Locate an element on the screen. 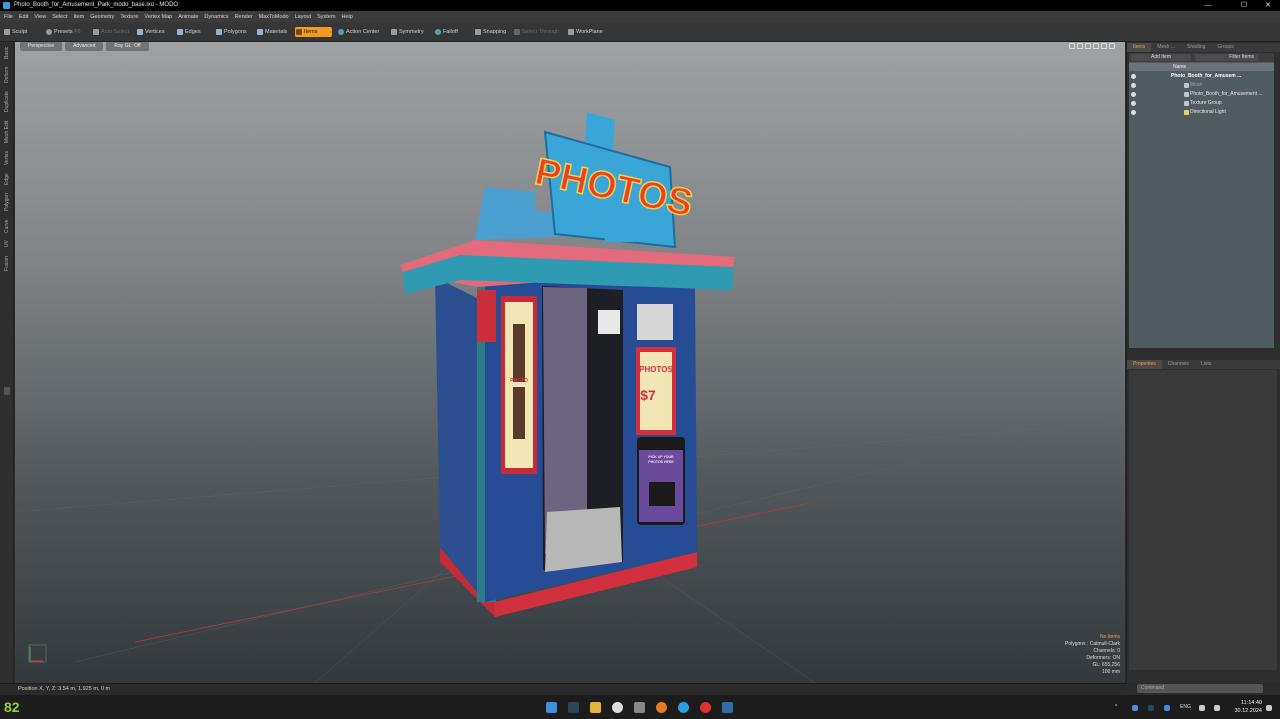 Image resolution: width=1280 pixels, height=719 pixels. tab-mesh-edit: Mesh Edit is located at coordinates (7, 132).